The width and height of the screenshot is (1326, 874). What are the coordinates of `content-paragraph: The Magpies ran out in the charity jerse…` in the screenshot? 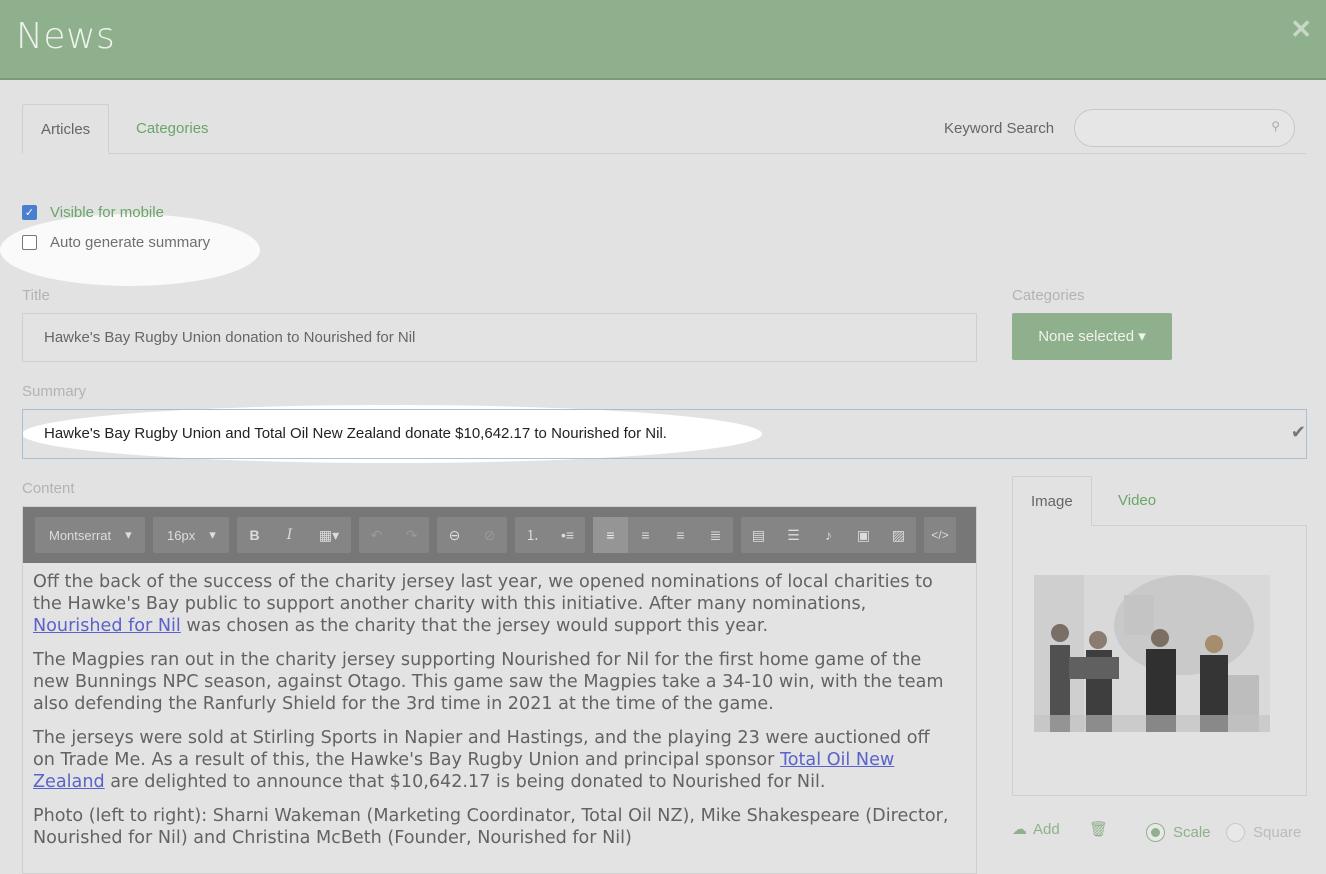 It's located at (488, 682).